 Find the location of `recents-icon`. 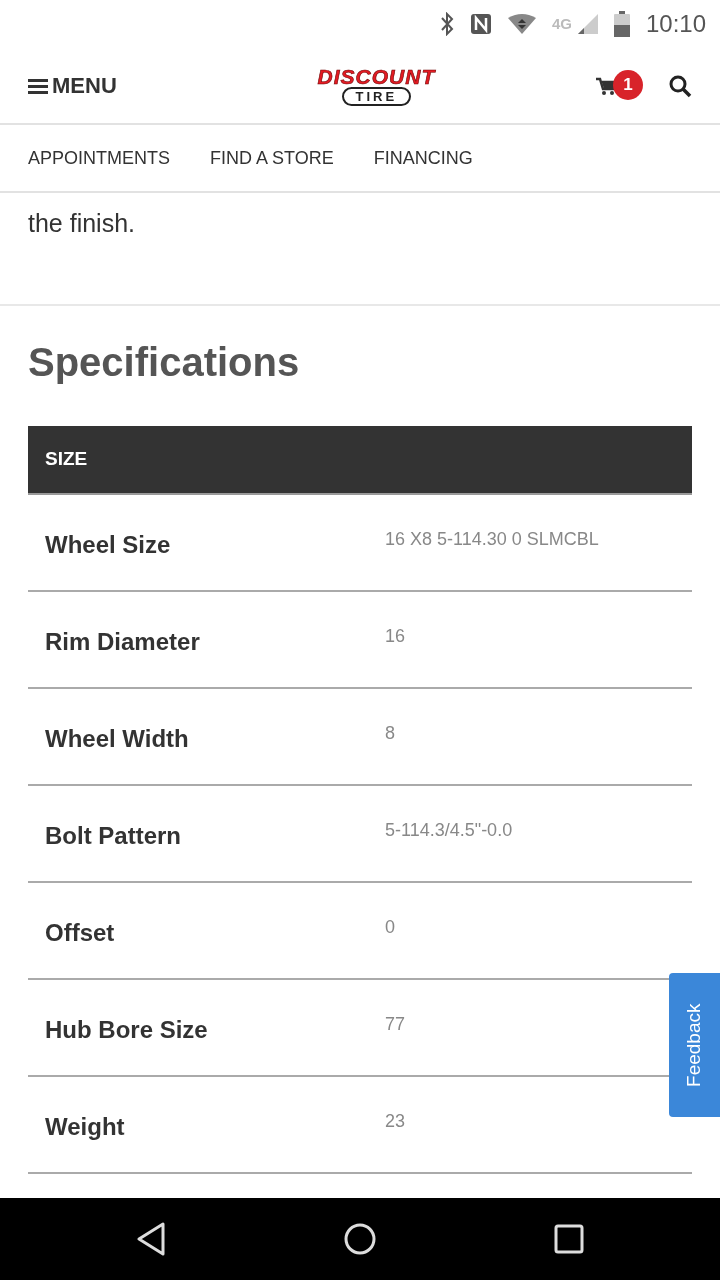

recents-icon is located at coordinates (568, 1239).